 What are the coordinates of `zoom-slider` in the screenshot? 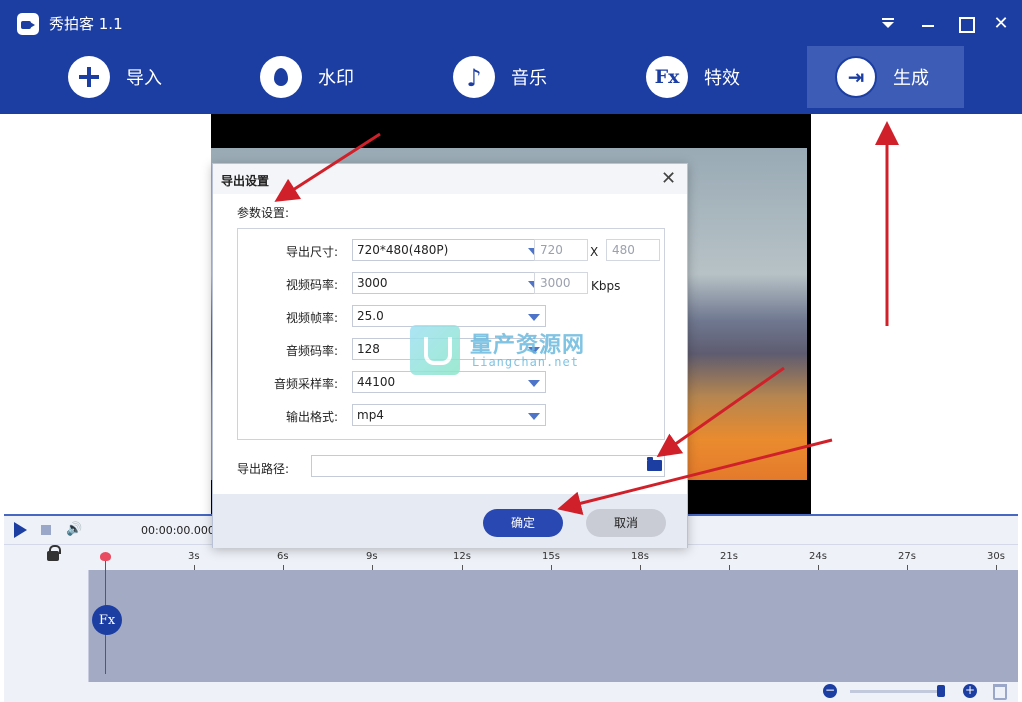 It's located at (896, 691).